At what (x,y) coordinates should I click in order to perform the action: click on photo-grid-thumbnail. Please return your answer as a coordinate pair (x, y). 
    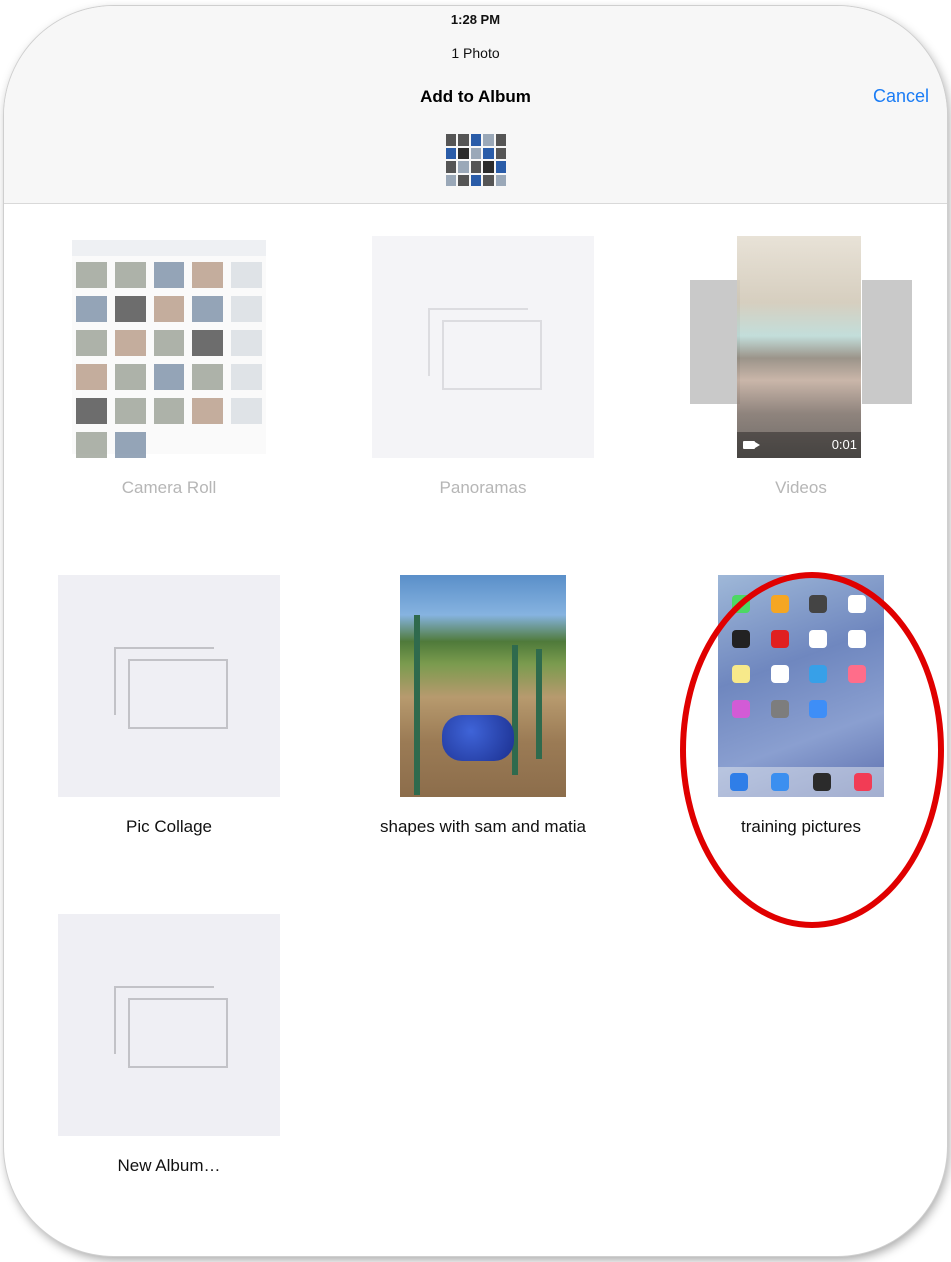
    Looking at the image, I should click on (169, 349).